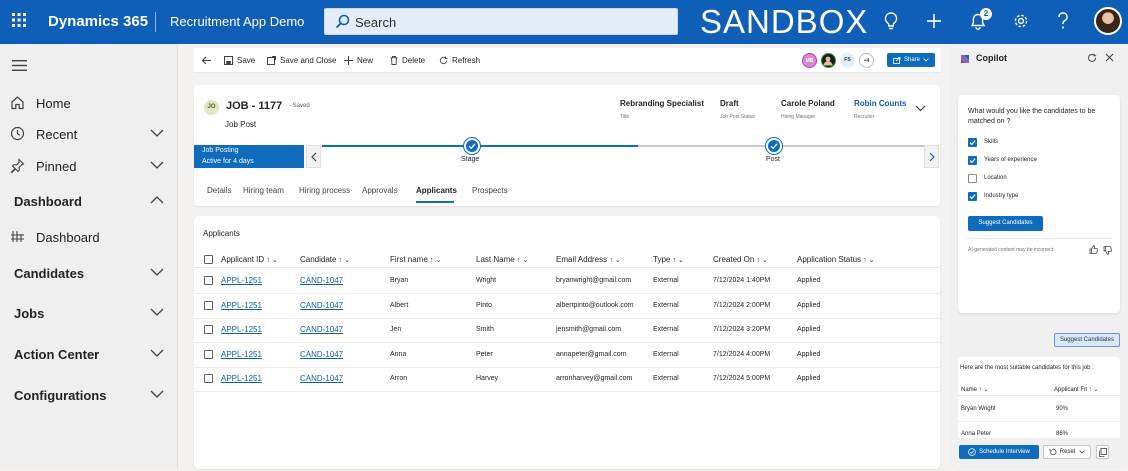 This screenshot has width=1128, height=471. What do you see at coordinates (249, 156) in the screenshot?
I see `active-stage-flyout: Job Posting Active for 4 days` at bounding box center [249, 156].